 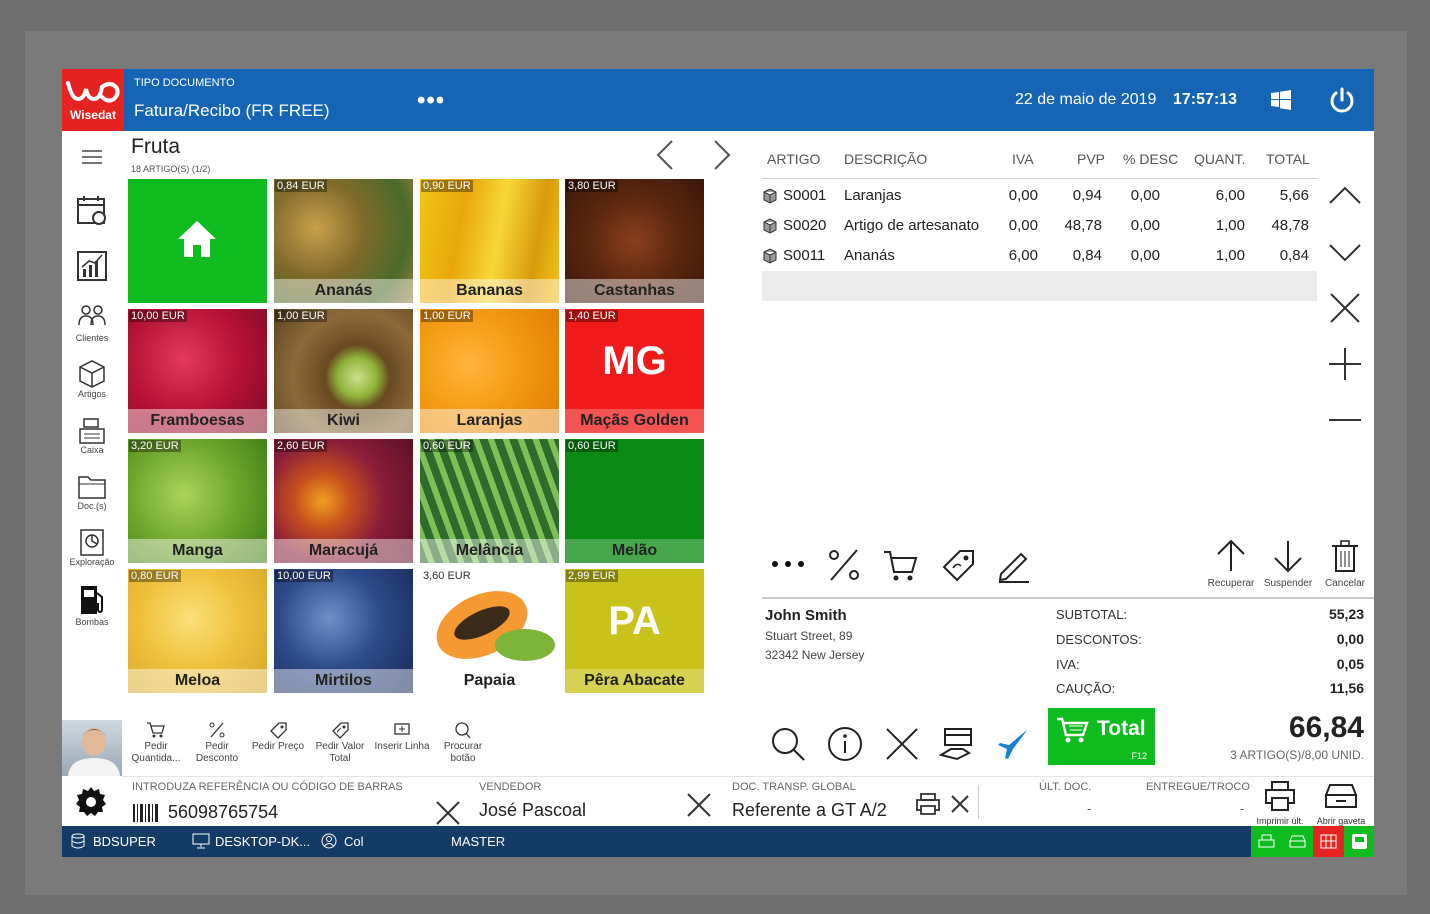 What do you see at coordinates (94, 752) in the screenshot?
I see `avatar-image` at bounding box center [94, 752].